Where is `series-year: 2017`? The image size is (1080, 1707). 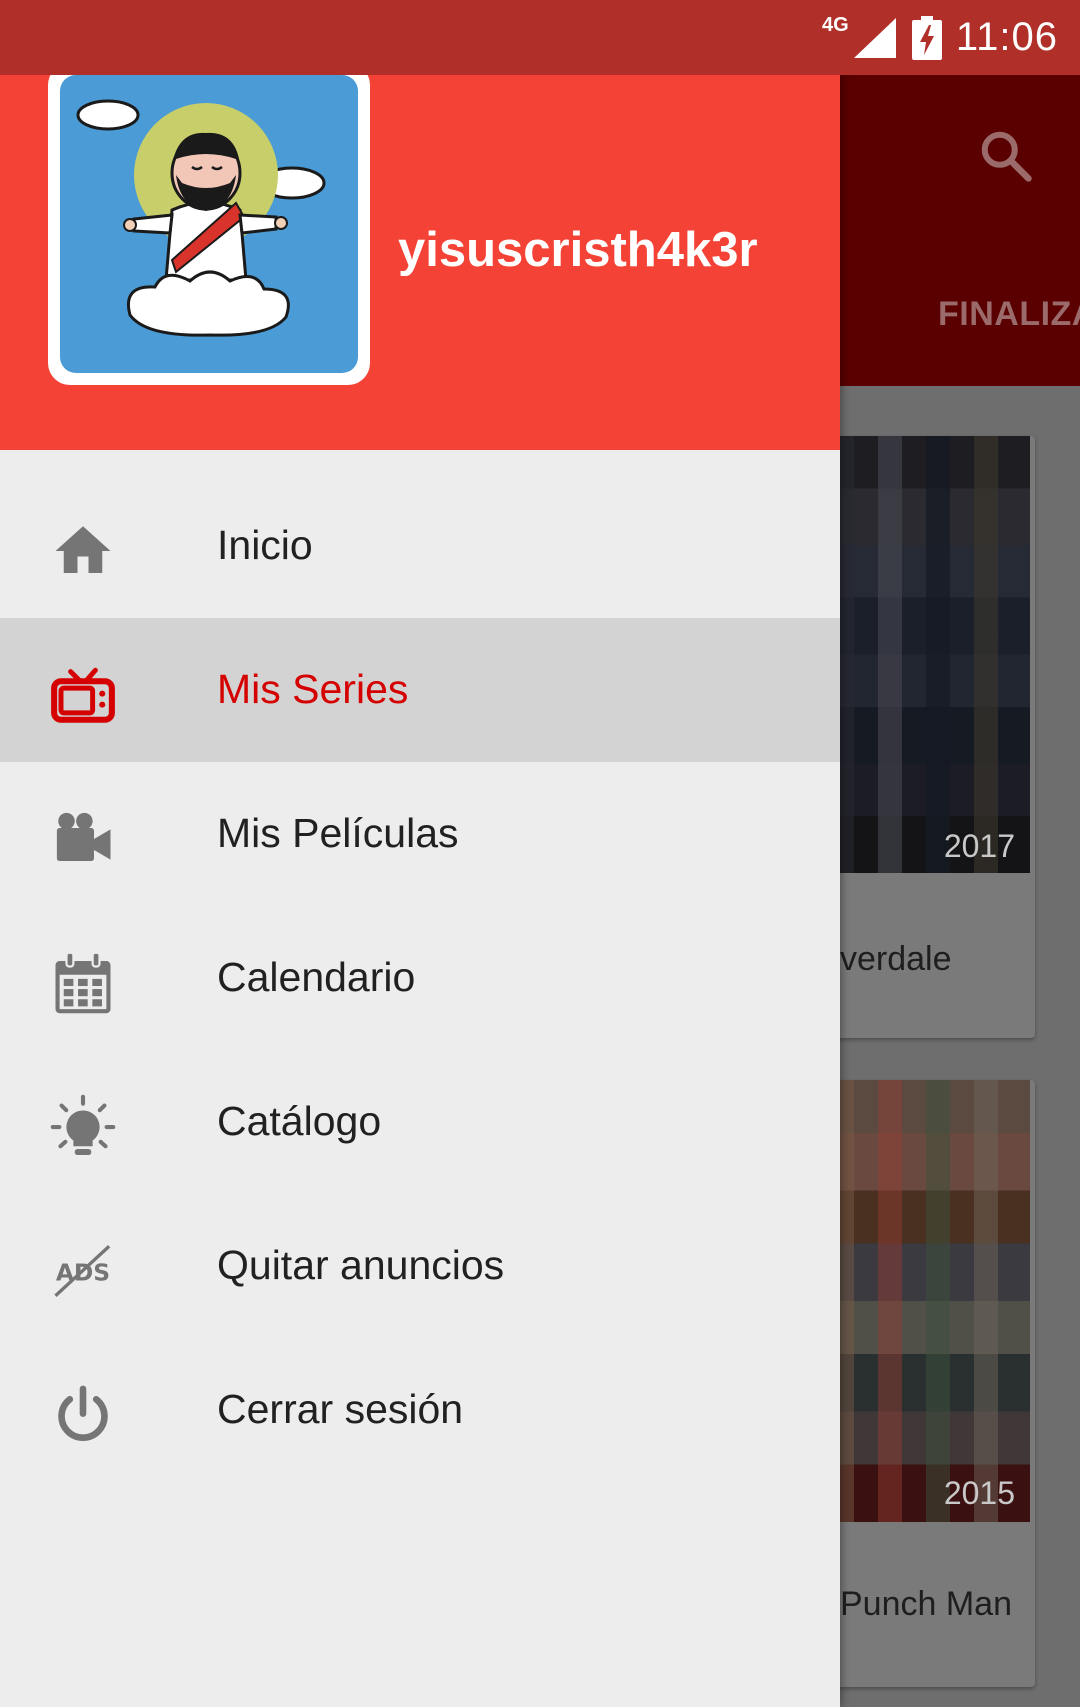 series-year: 2017 is located at coordinates (979, 846).